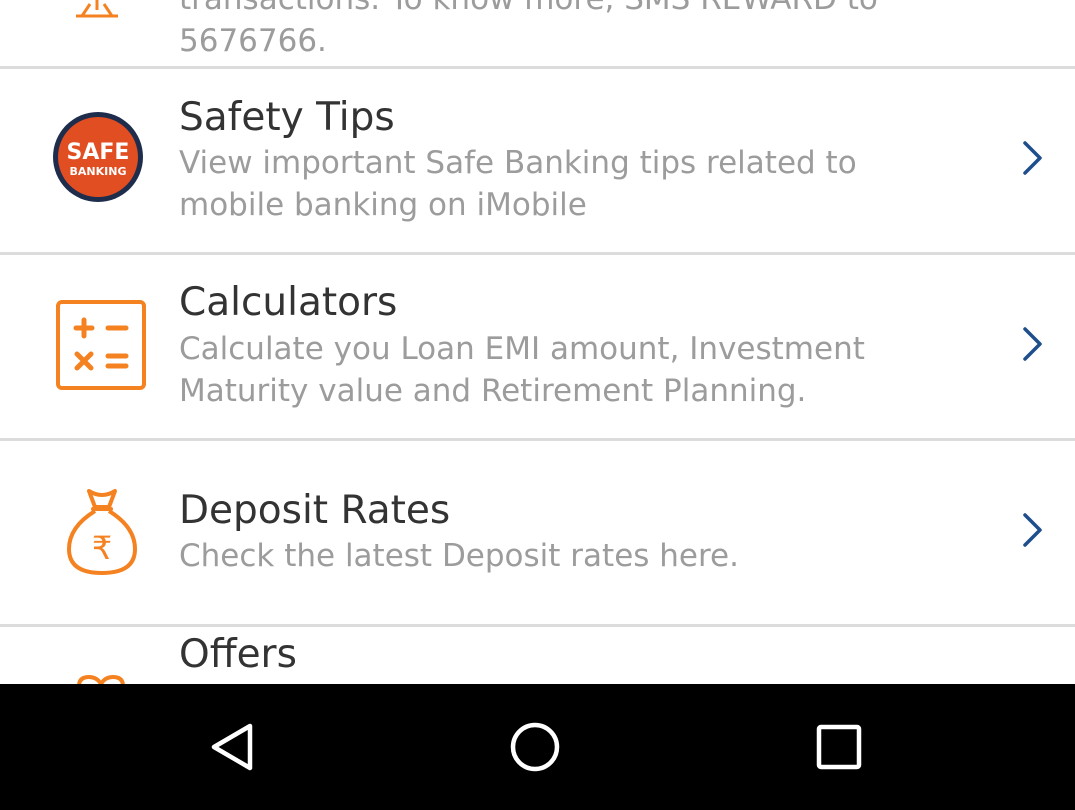  Describe the element at coordinates (535, 747) in the screenshot. I see `home-icon` at that location.